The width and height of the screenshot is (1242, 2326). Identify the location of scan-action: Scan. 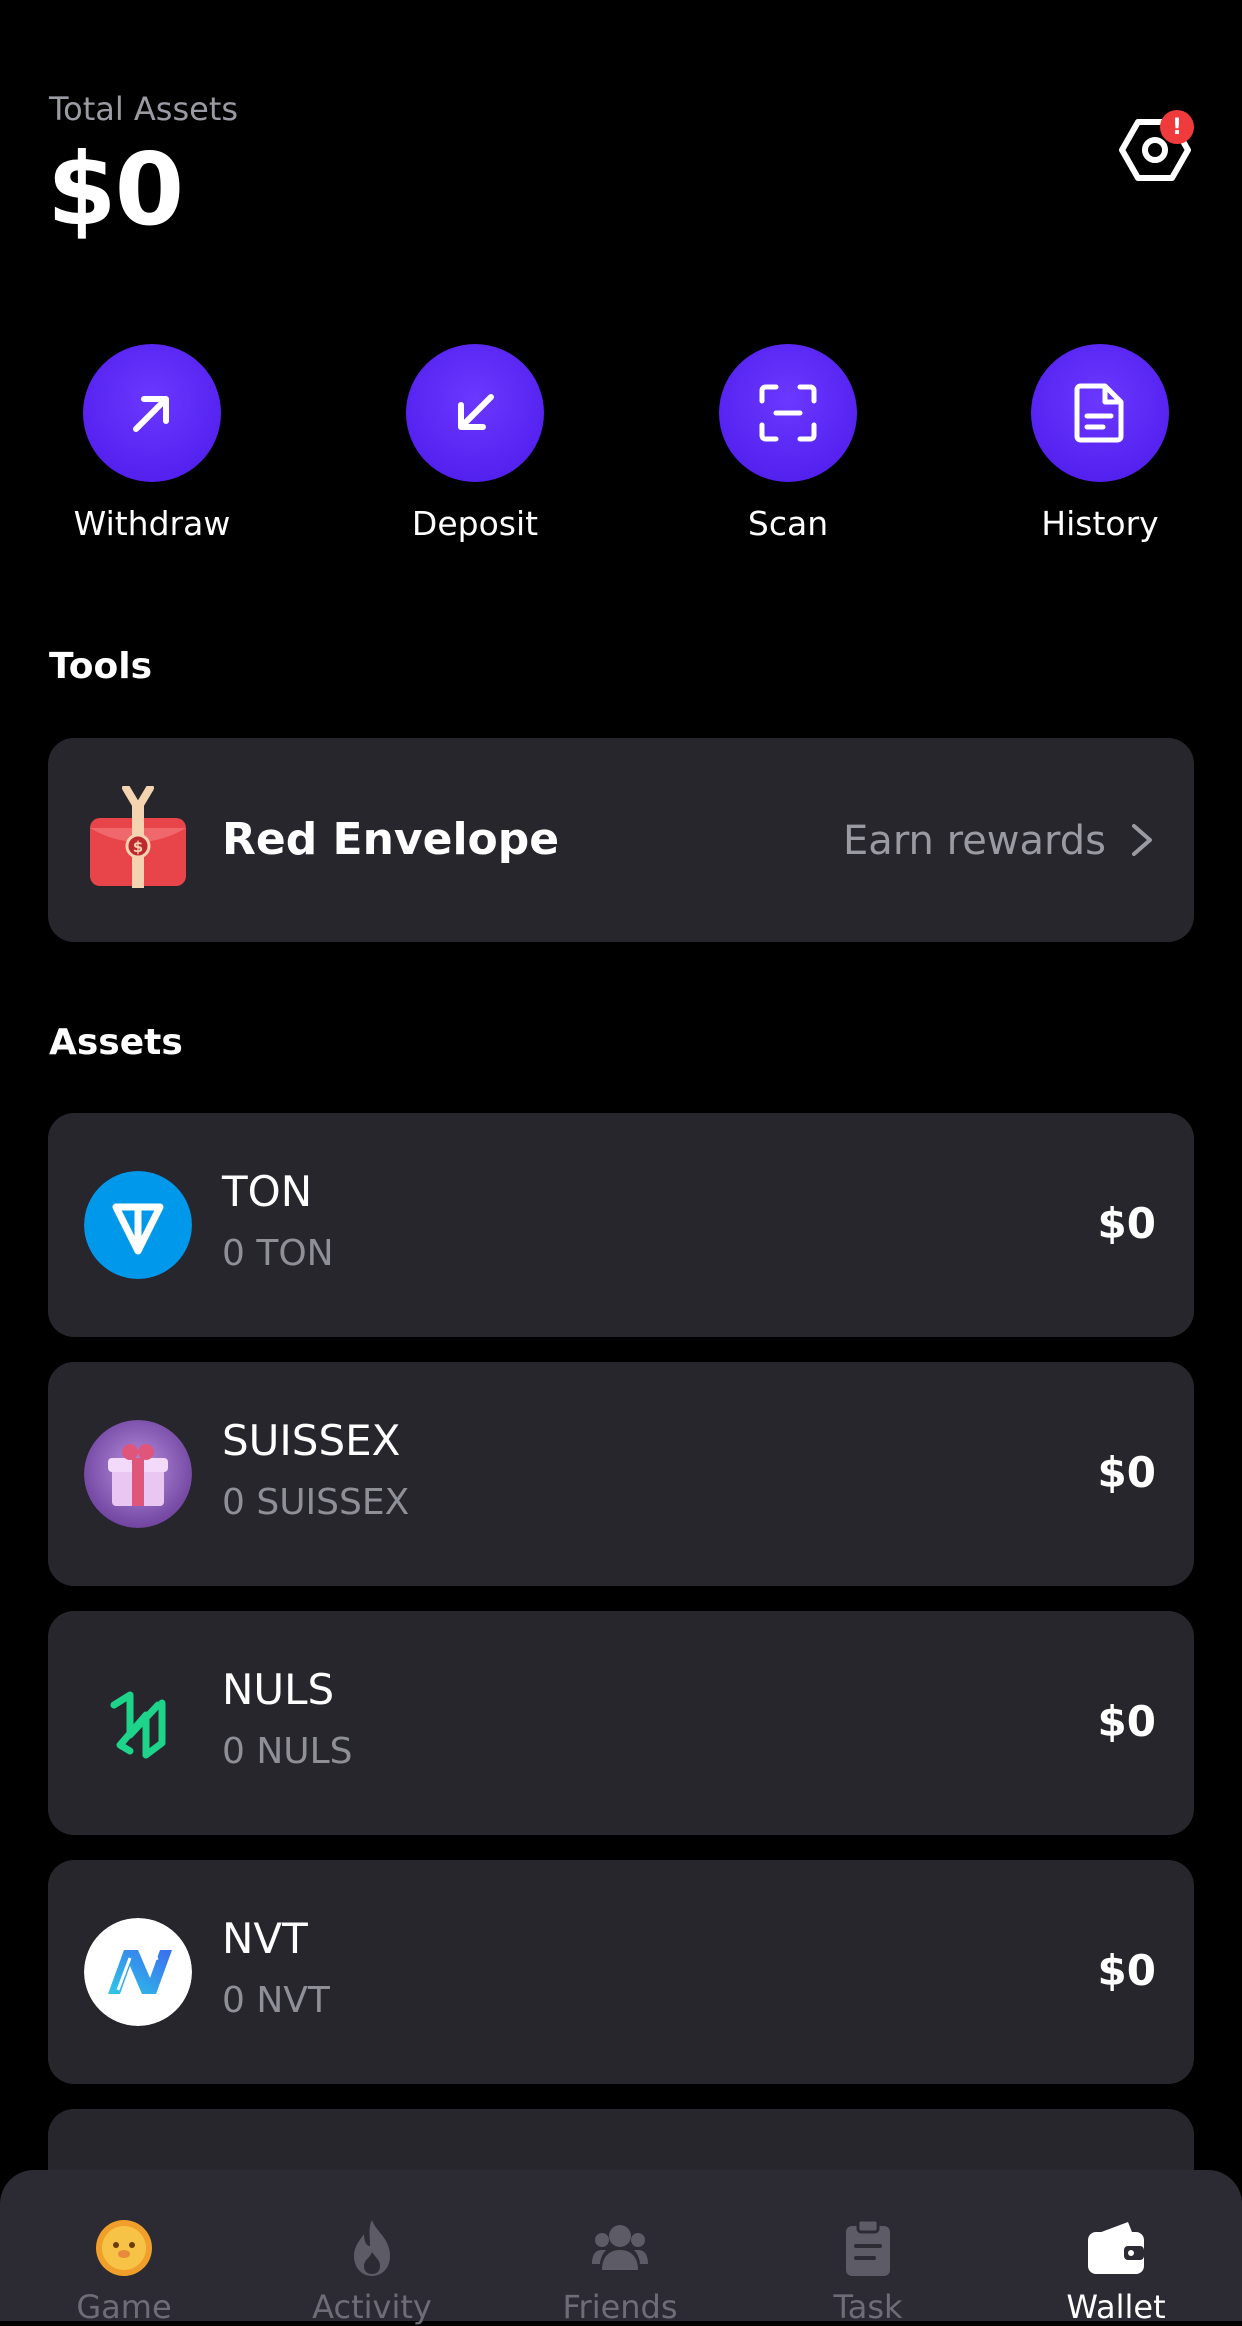
(788, 443).